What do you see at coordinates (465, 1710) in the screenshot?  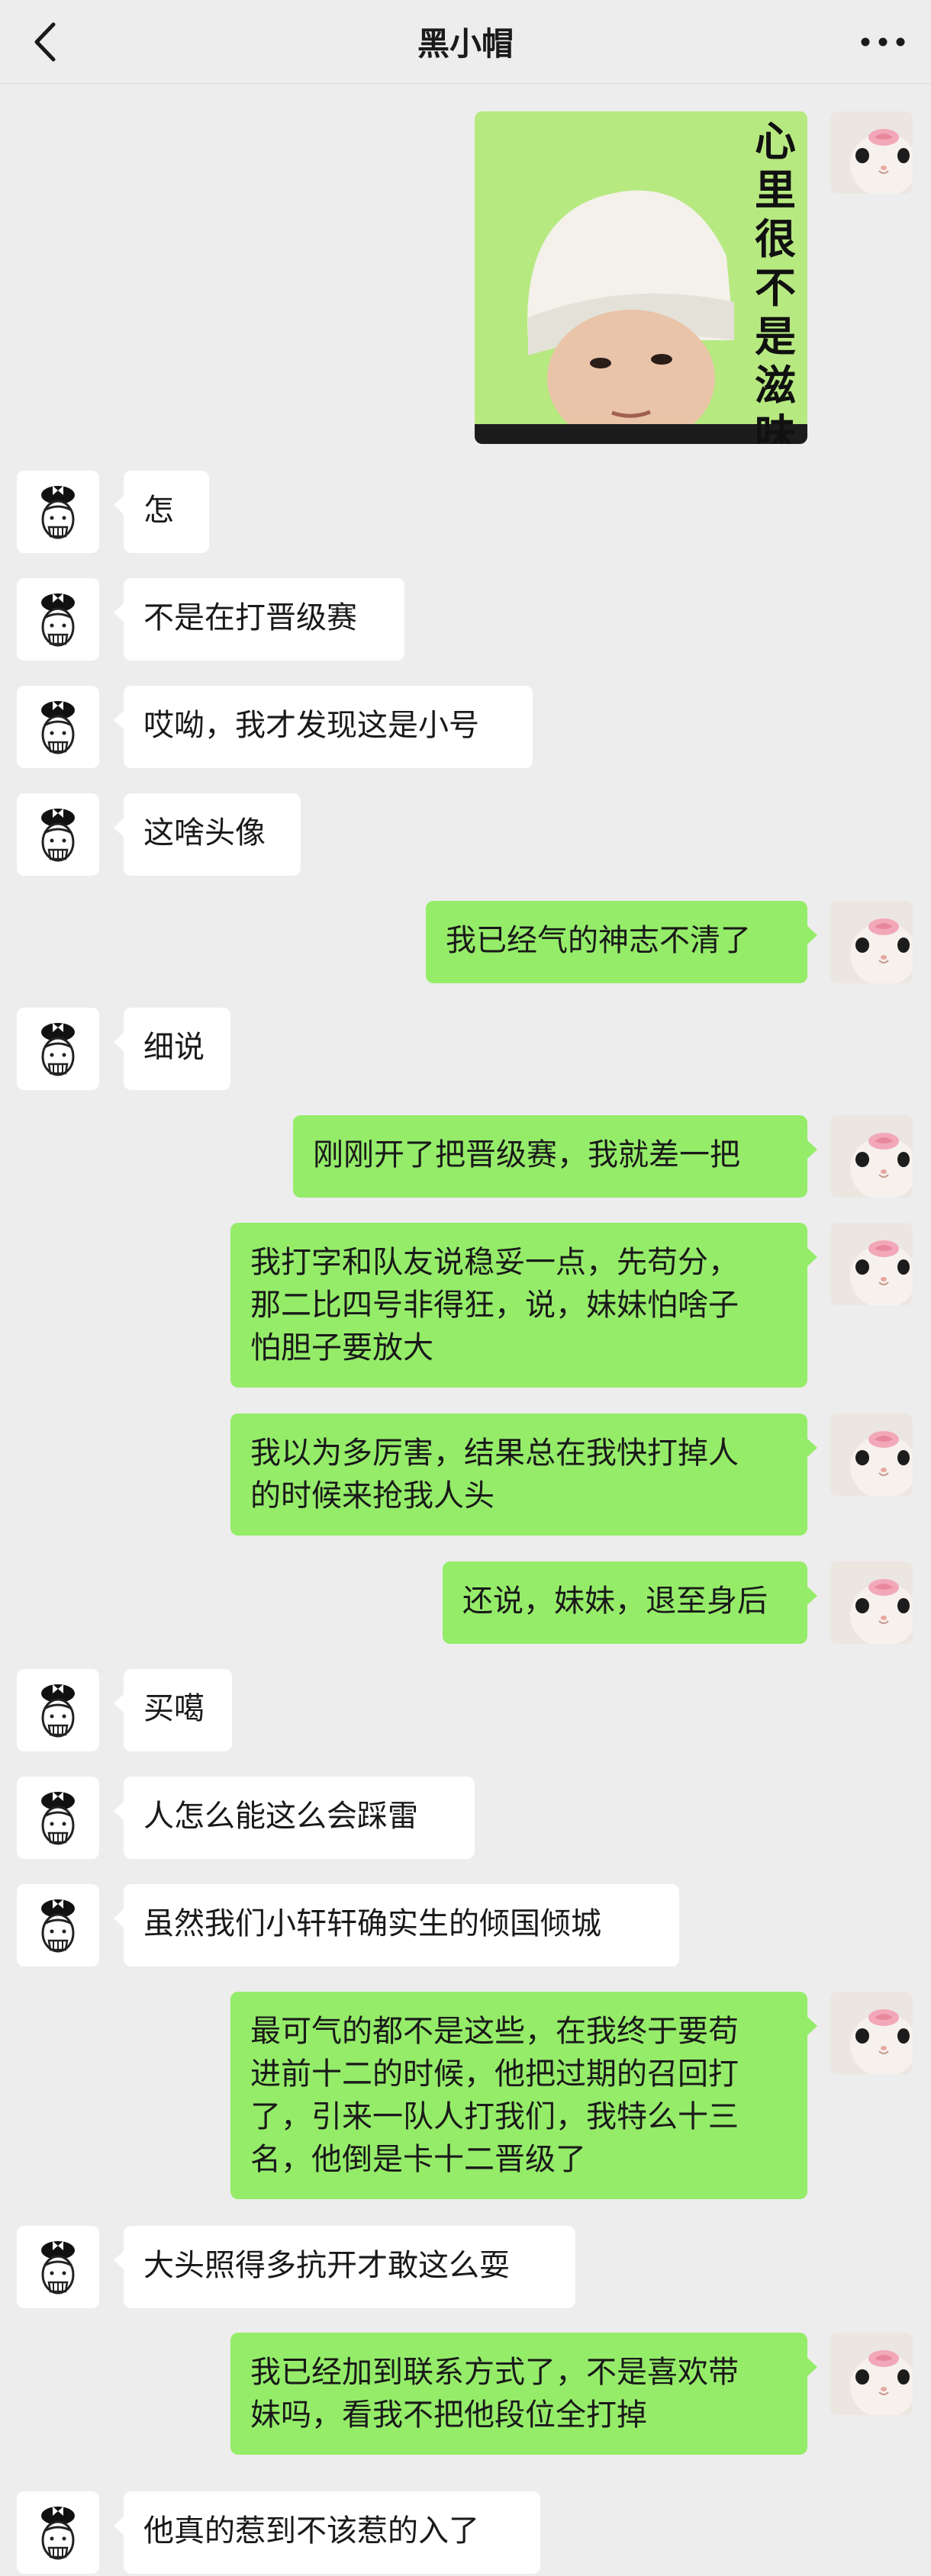 I see `message-row: 买噶` at bounding box center [465, 1710].